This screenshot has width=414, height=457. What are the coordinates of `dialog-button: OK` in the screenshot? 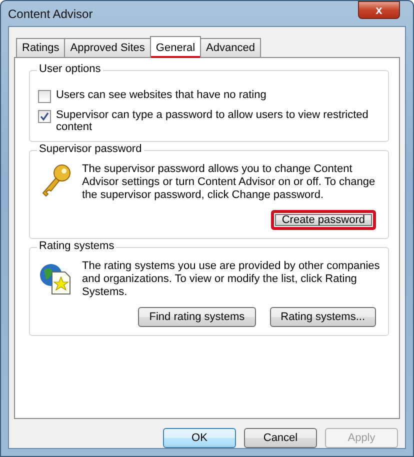 It's located at (199, 438).